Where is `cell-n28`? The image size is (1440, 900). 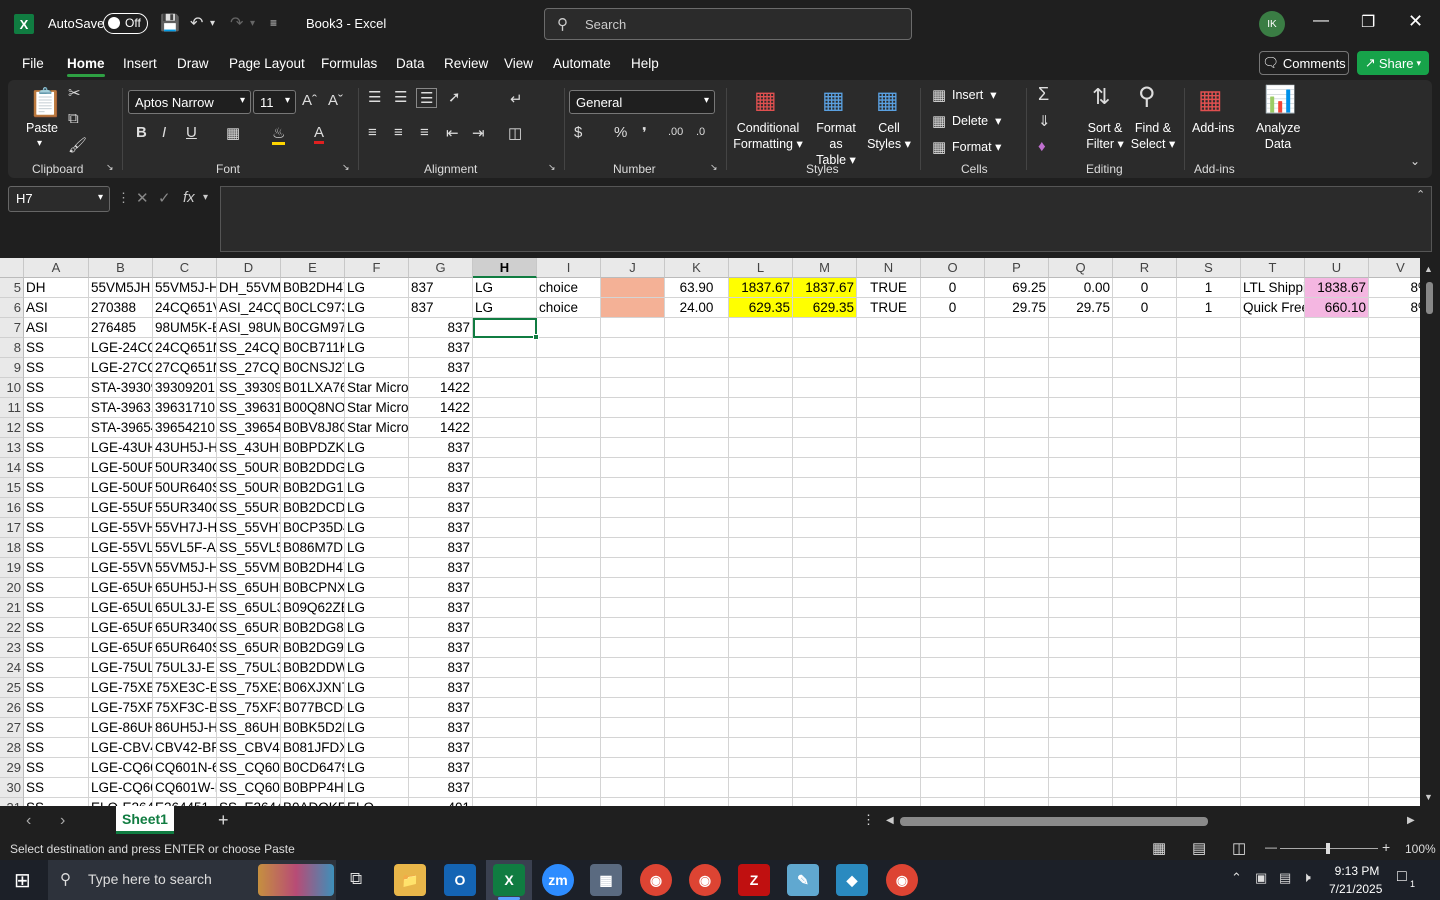 cell-n28 is located at coordinates (889, 748).